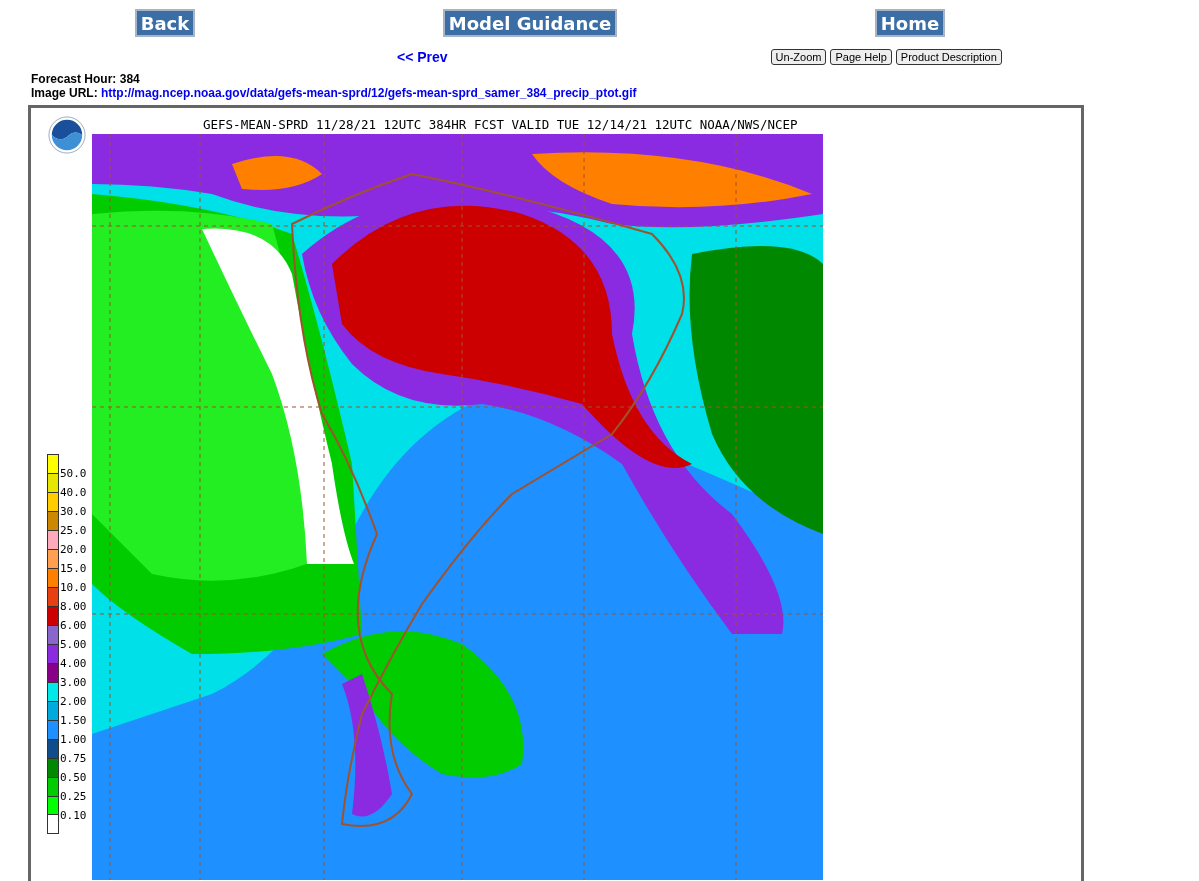  Describe the element at coordinates (73, 758) in the screenshot. I see `legend-label: 0.75` at that location.